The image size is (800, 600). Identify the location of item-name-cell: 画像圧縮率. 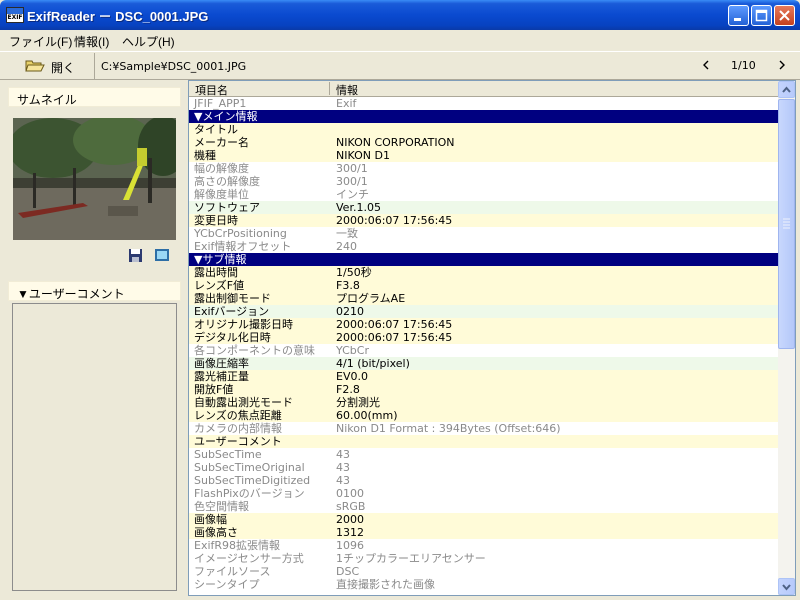
(221, 363).